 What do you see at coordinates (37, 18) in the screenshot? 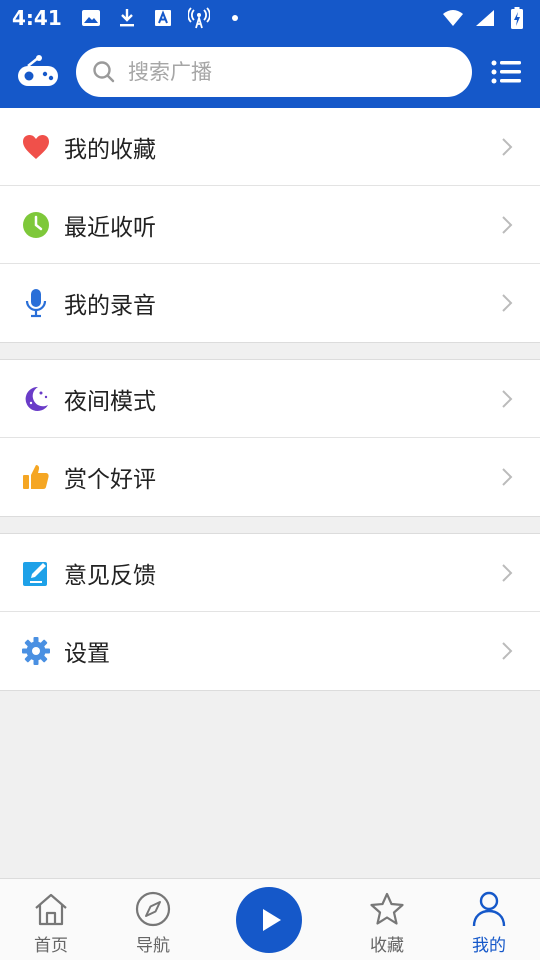
I see `status-time: 4:41` at bounding box center [37, 18].